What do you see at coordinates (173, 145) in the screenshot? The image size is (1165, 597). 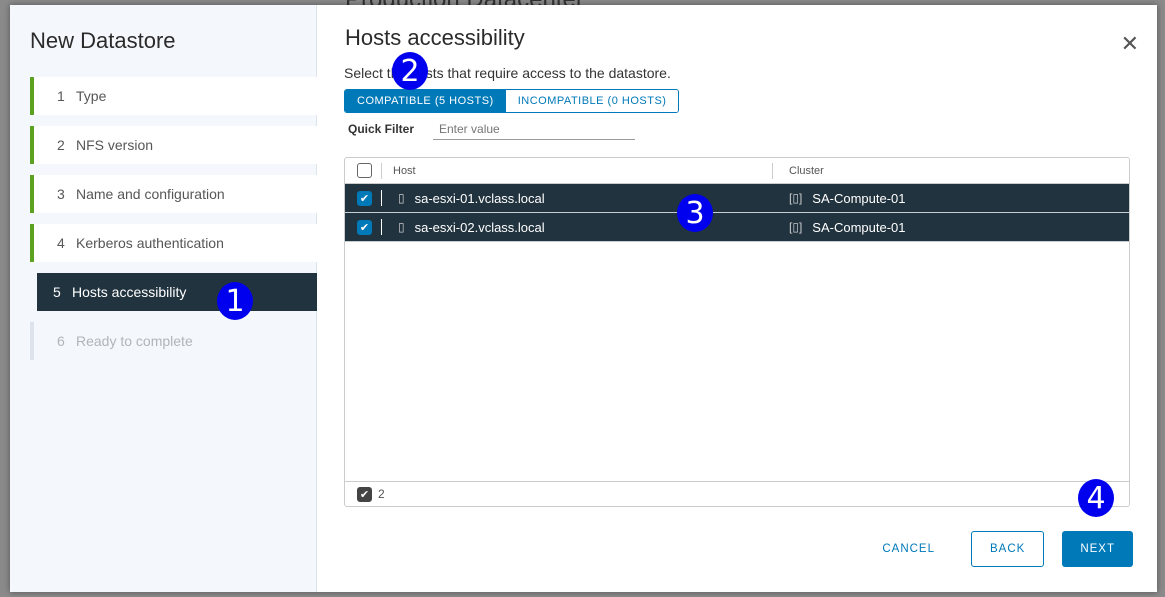 I see `step-nfs-version: 2 NFS version` at bounding box center [173, 145].